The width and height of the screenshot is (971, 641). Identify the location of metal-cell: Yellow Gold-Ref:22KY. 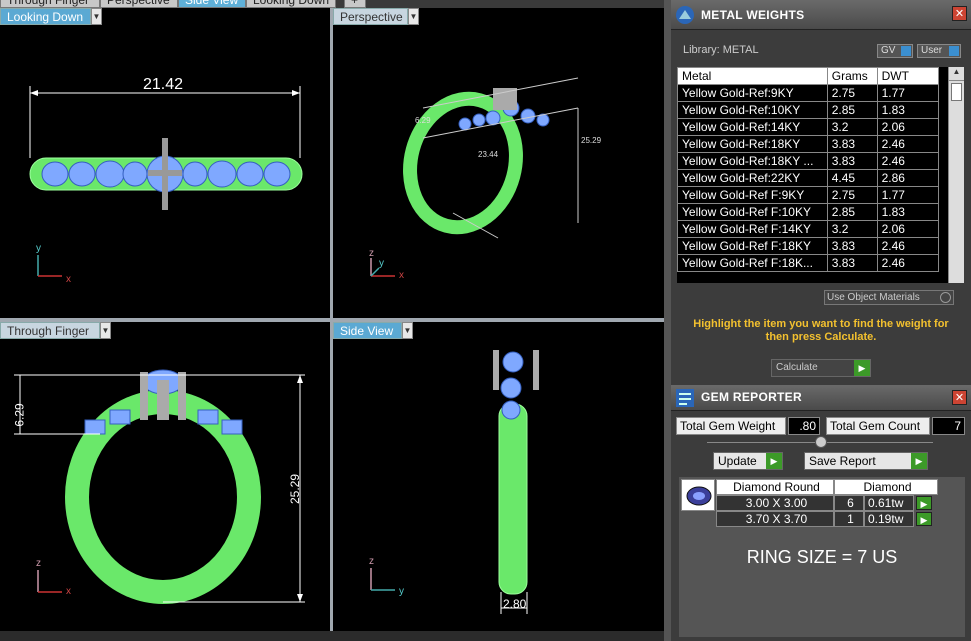
(752, 178).